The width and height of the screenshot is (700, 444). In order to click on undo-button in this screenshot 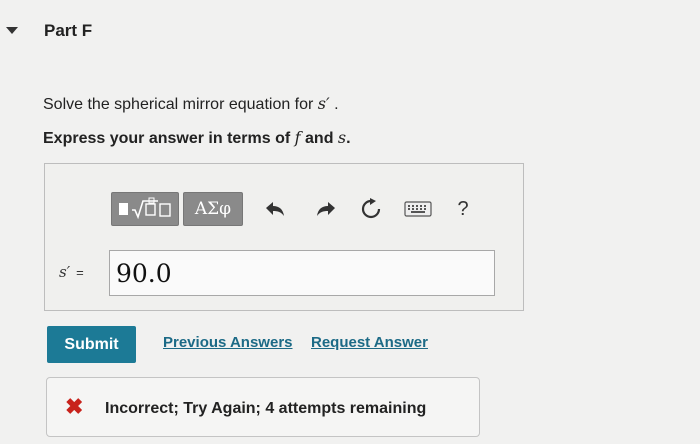, I will do `click(275, 209)`.